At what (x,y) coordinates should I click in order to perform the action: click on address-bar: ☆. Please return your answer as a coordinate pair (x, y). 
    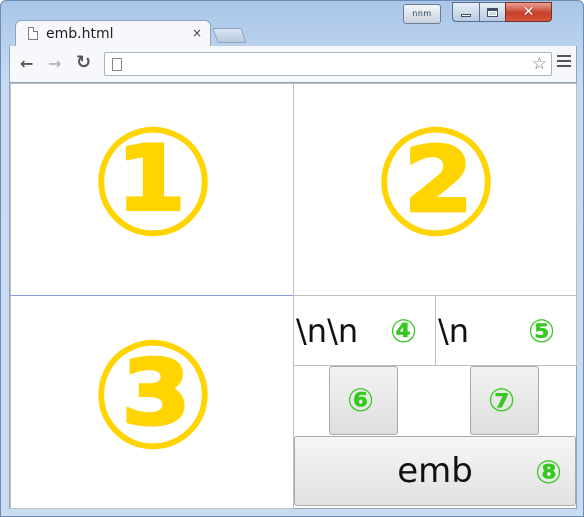
    Looking at the image, I should click on (328, 64).